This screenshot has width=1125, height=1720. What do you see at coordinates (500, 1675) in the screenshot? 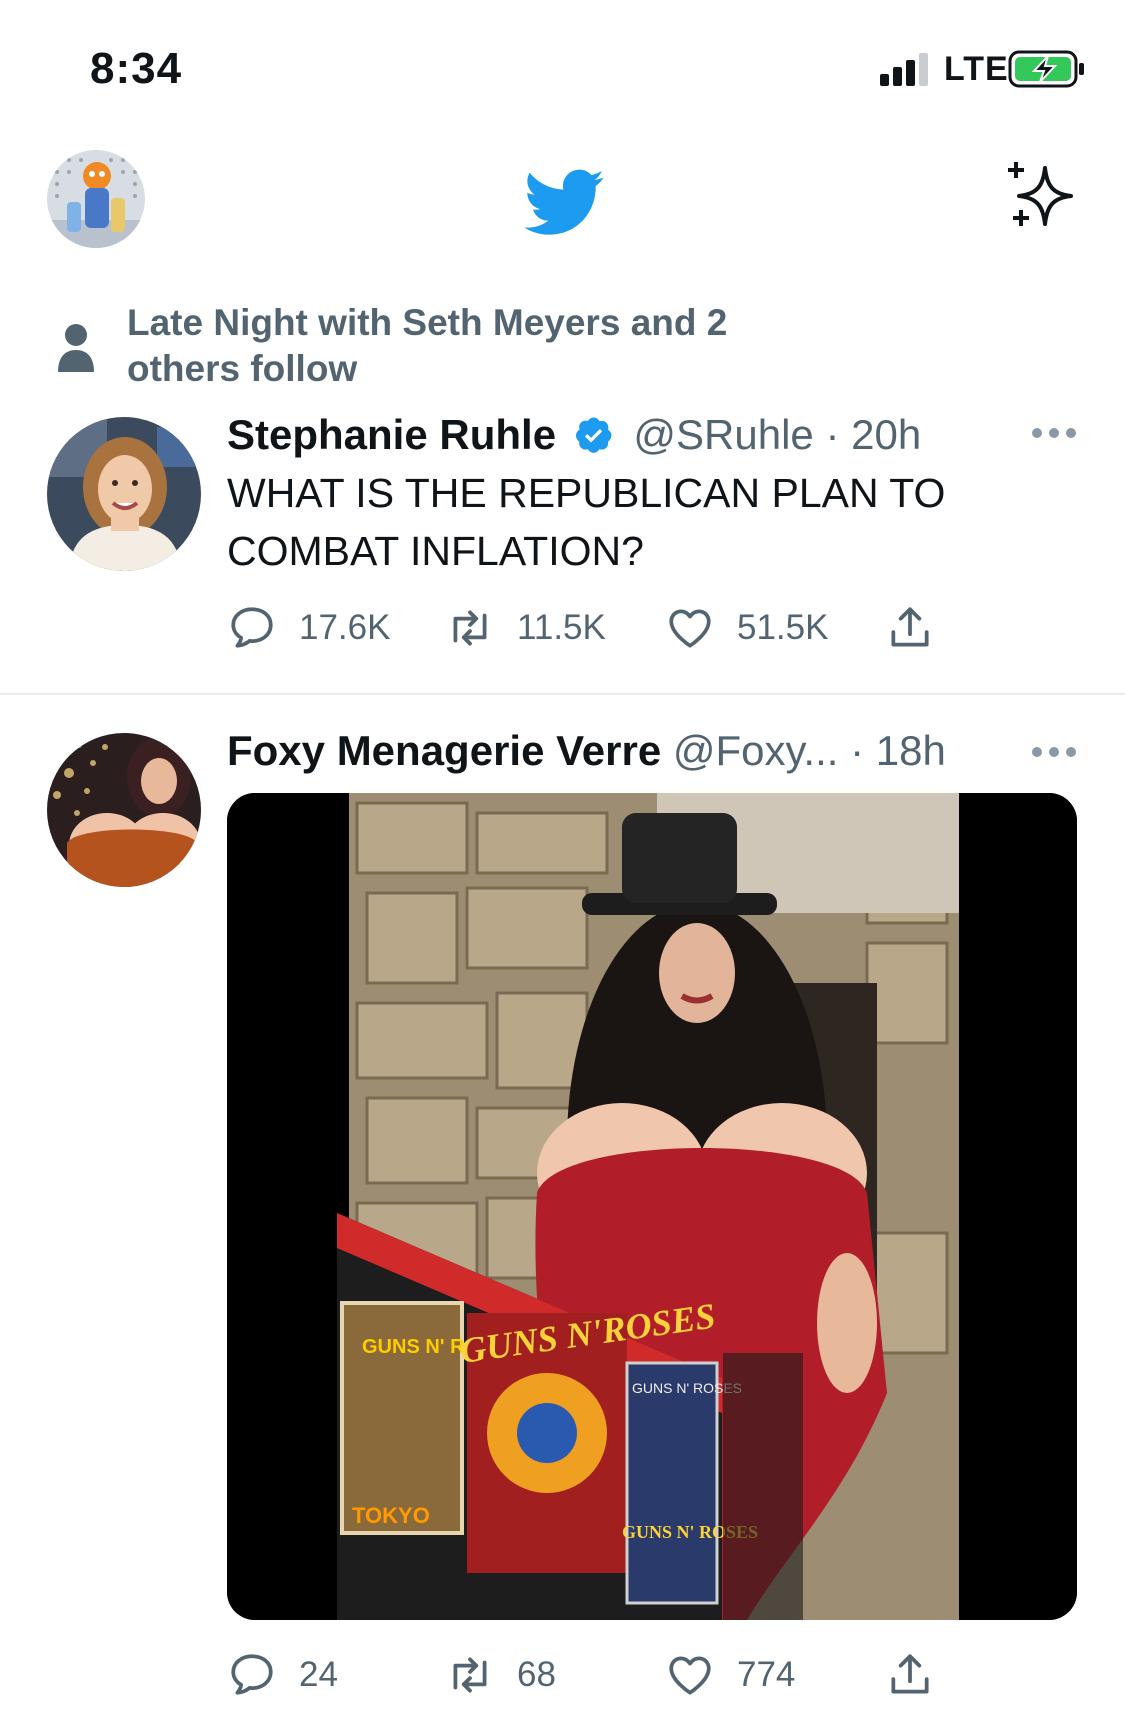
I see `retweet-button: 68` at bounding box center [500, 1675].